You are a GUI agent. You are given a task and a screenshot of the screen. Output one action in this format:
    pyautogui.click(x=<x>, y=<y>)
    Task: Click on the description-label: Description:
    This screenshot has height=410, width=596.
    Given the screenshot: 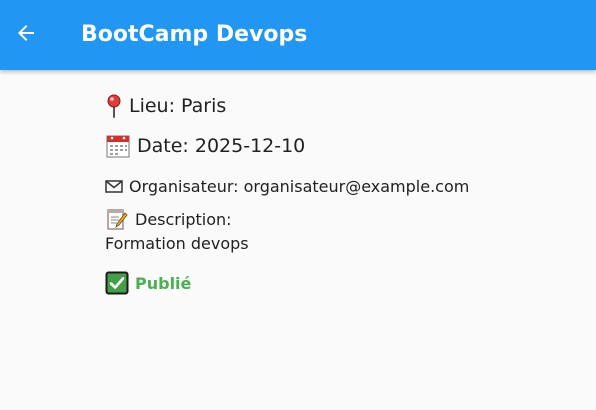 What is the action you would take?
    pyautogui.click(x=183, y=219)
    